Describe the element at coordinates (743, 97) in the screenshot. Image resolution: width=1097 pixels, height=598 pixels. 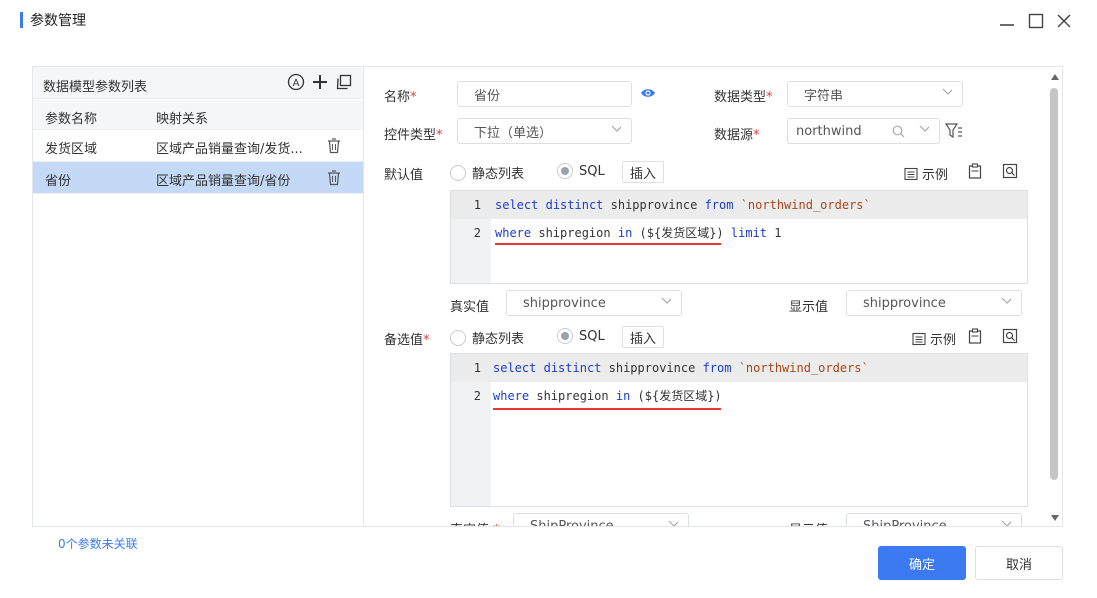
I see `datatype-label: 数据类型*` at that location.